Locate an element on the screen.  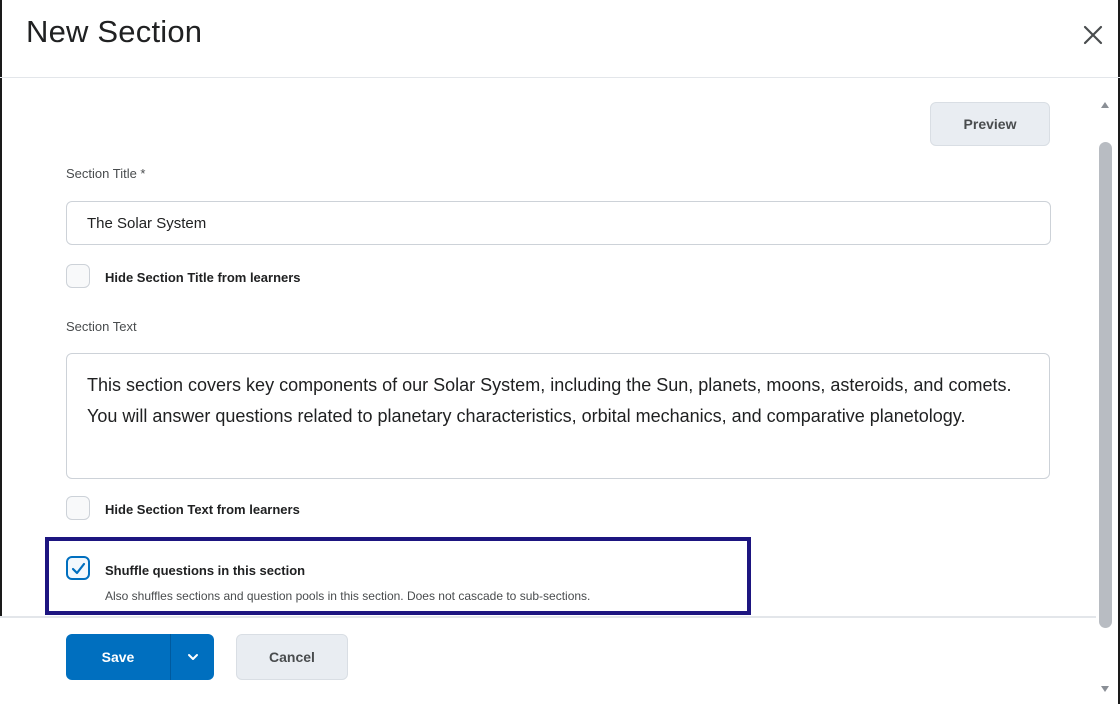
dialog-header: New Section is located at coordinates (560, 39).